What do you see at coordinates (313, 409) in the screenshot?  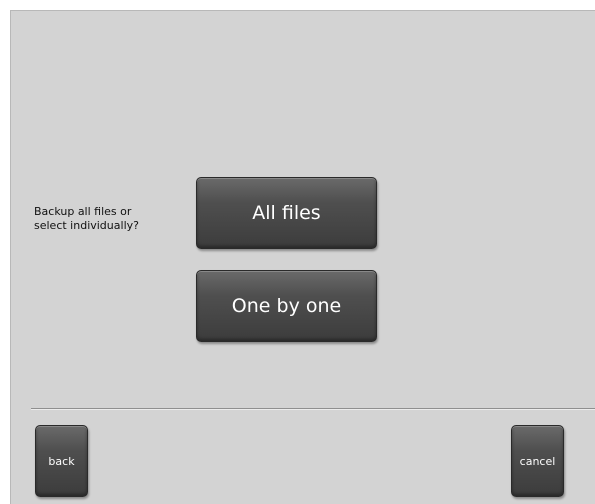 I see `footer-divider` at bounding box center [313, 409].